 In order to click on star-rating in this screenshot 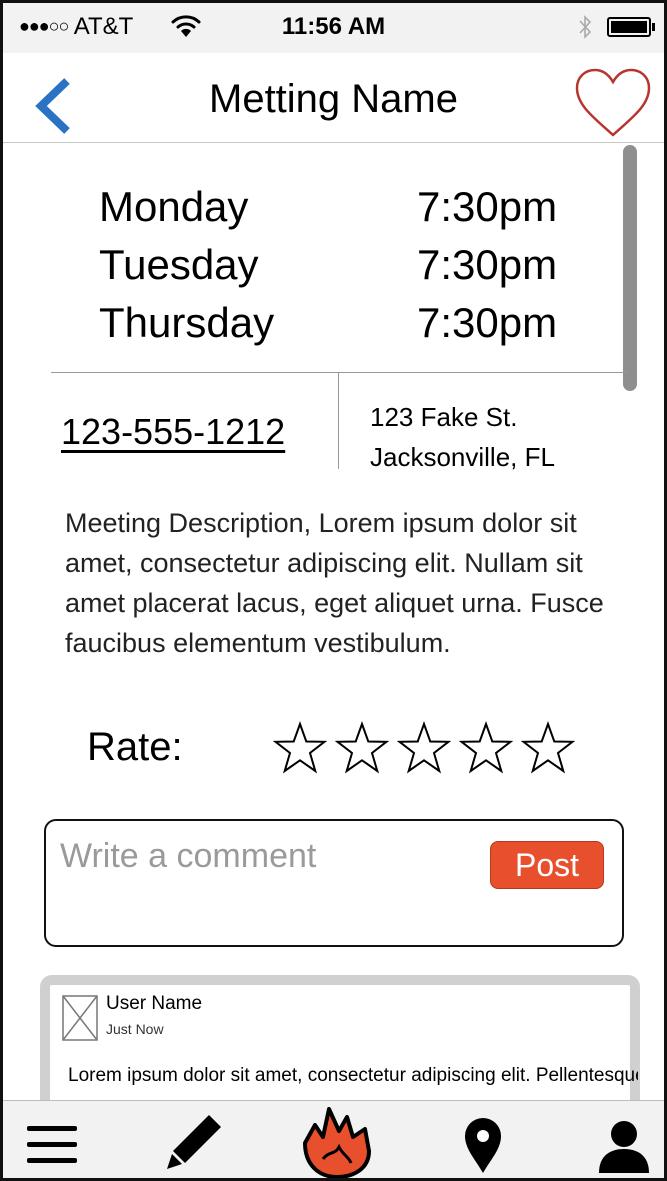, I will do `click(424, 748)`.